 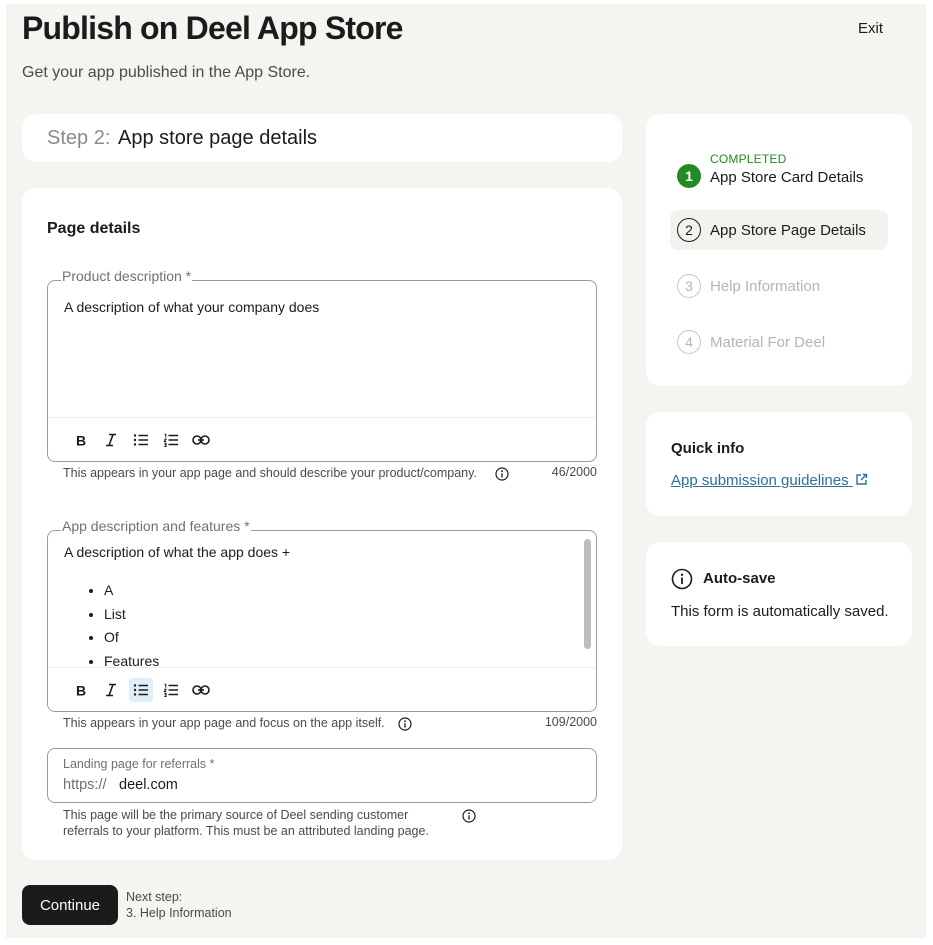 What do you see at coordinates (779, 464) in the screenshot?
I see `quick-info-card: Quick info App submission guidelines` at bounding box center [779, 464].